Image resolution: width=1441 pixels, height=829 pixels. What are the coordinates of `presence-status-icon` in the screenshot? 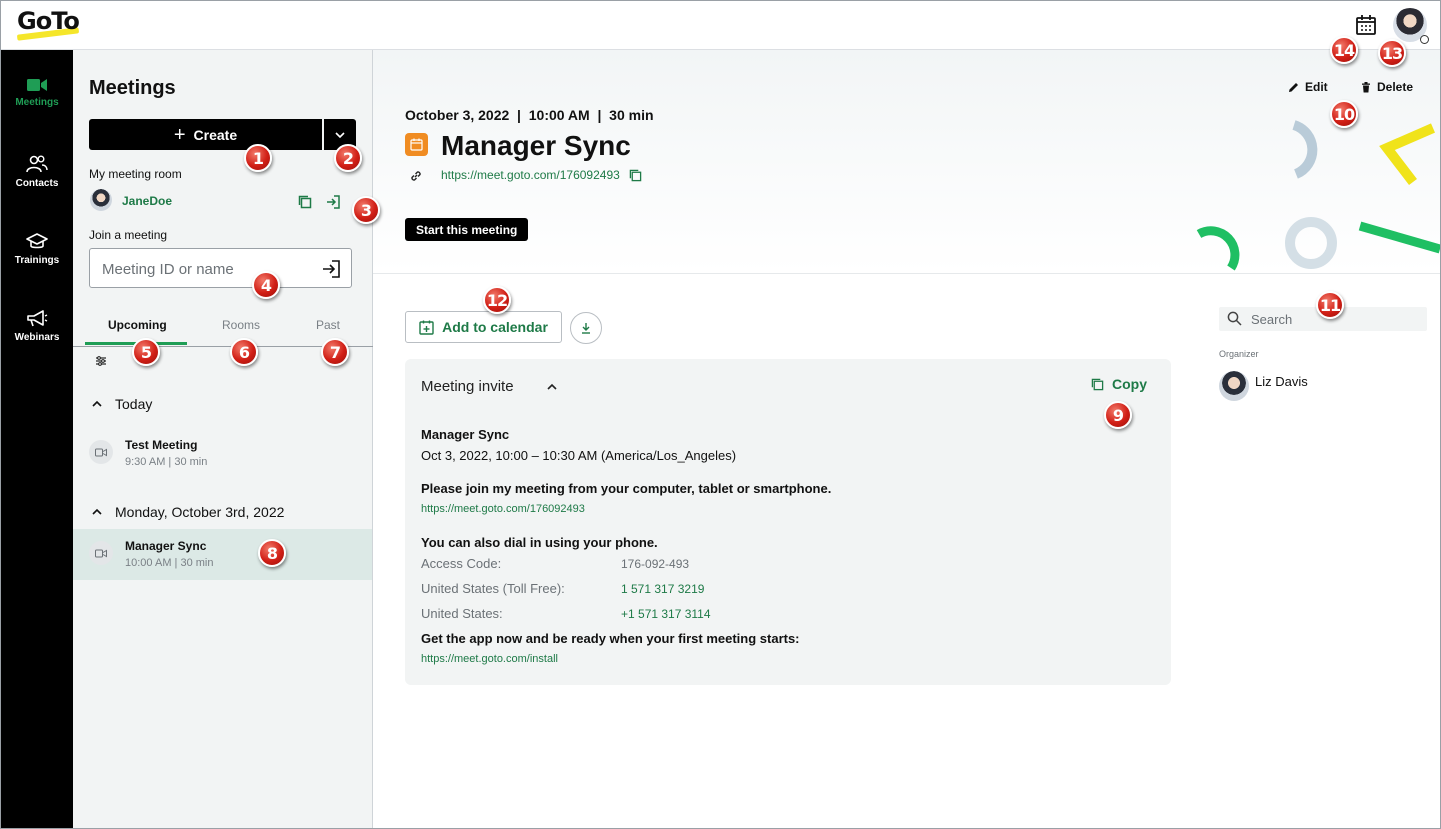 It's located at (1424, 39).